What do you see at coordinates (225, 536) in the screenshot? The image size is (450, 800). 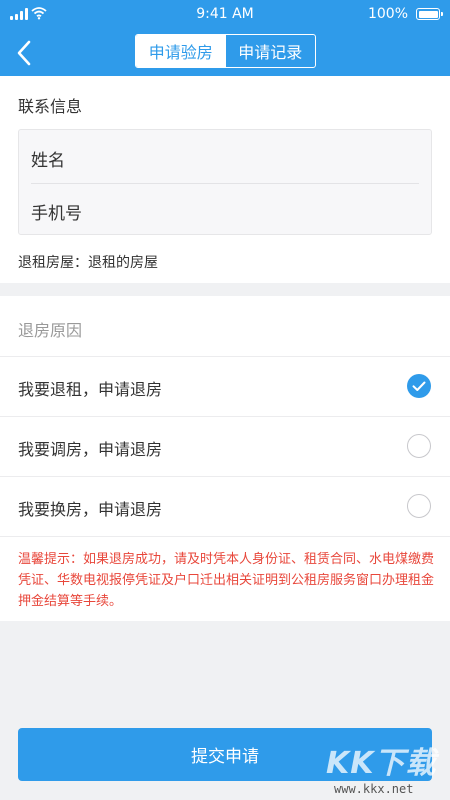 I see `divider` at bounding box center [225, 536].